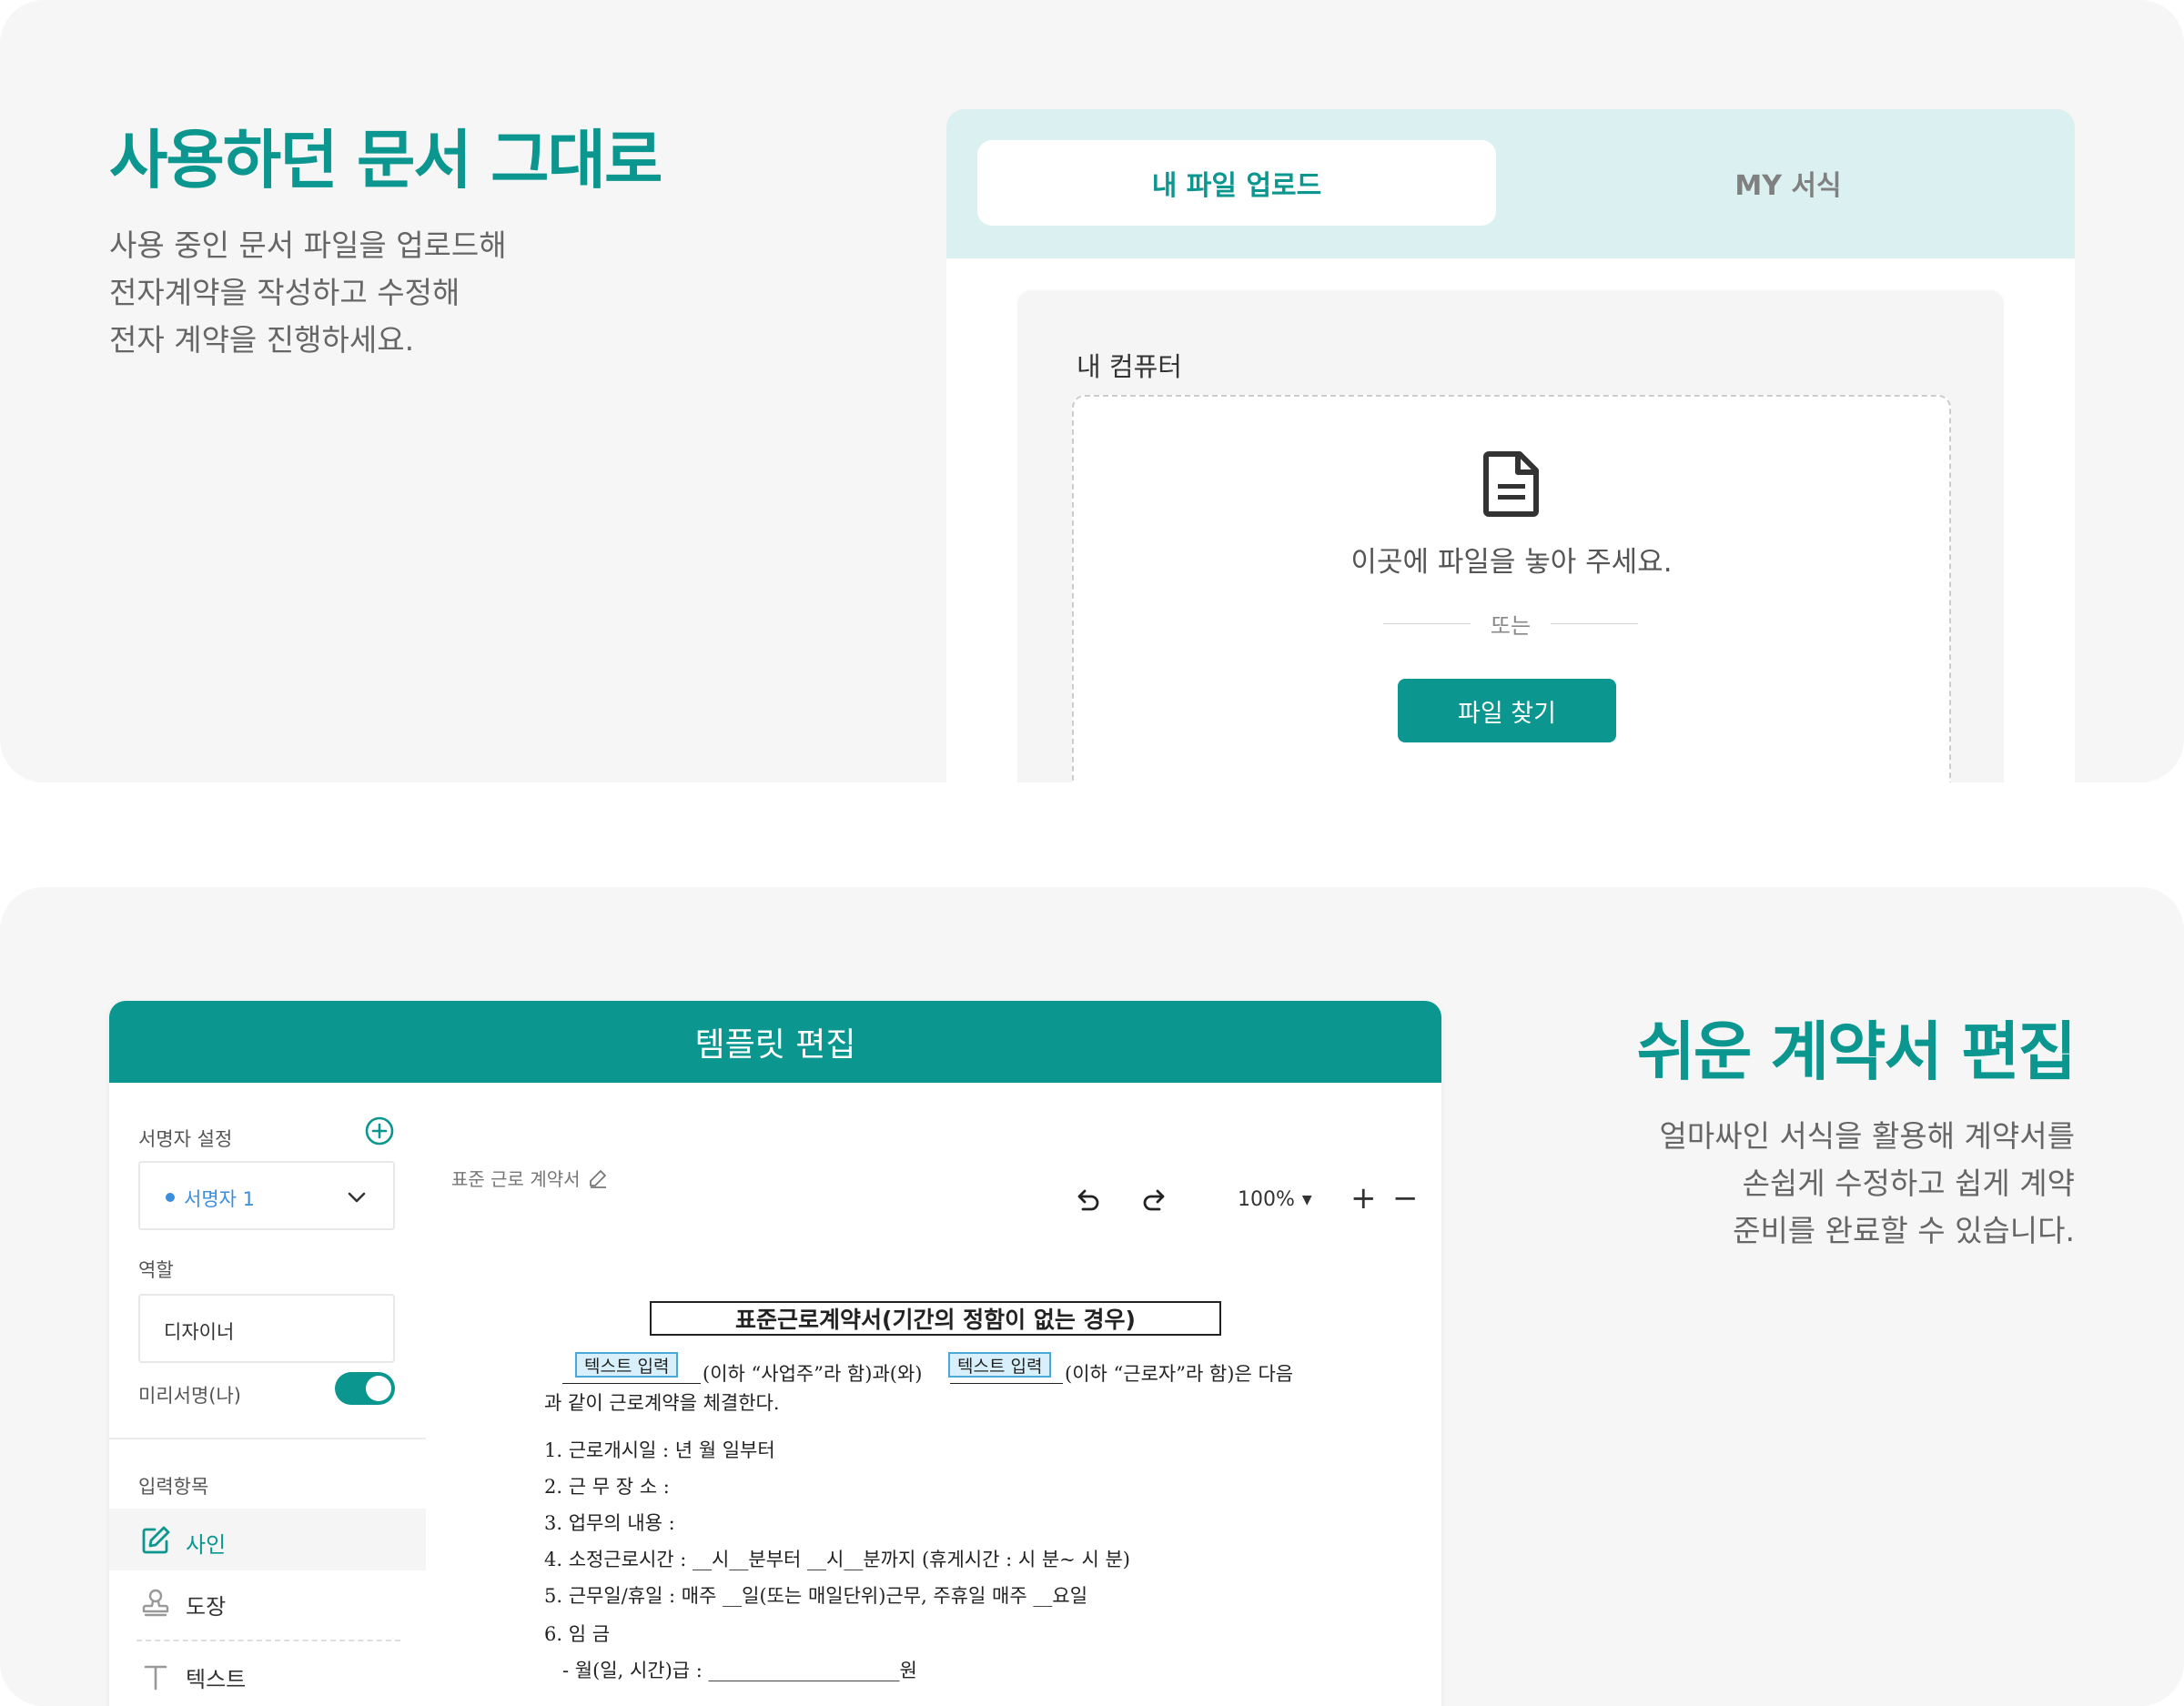 This screenshot has height=1706, width=2184. I want to click on my-computer-label: 내 컴퓨터, so click(1130, 366).